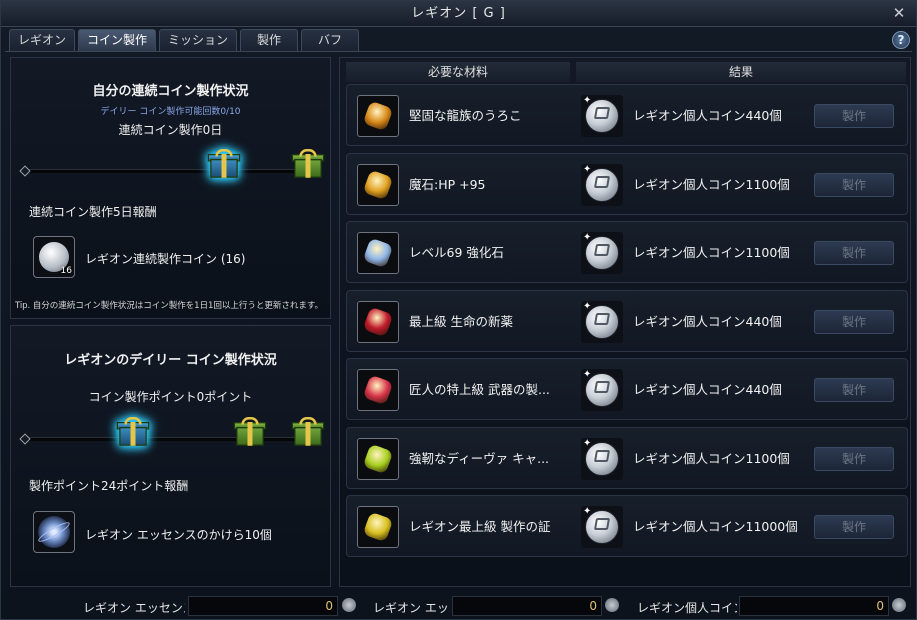  Describe the element at coordinates (133, 432) in the screenshot. I see `gift-icon-legion-current` at that location.